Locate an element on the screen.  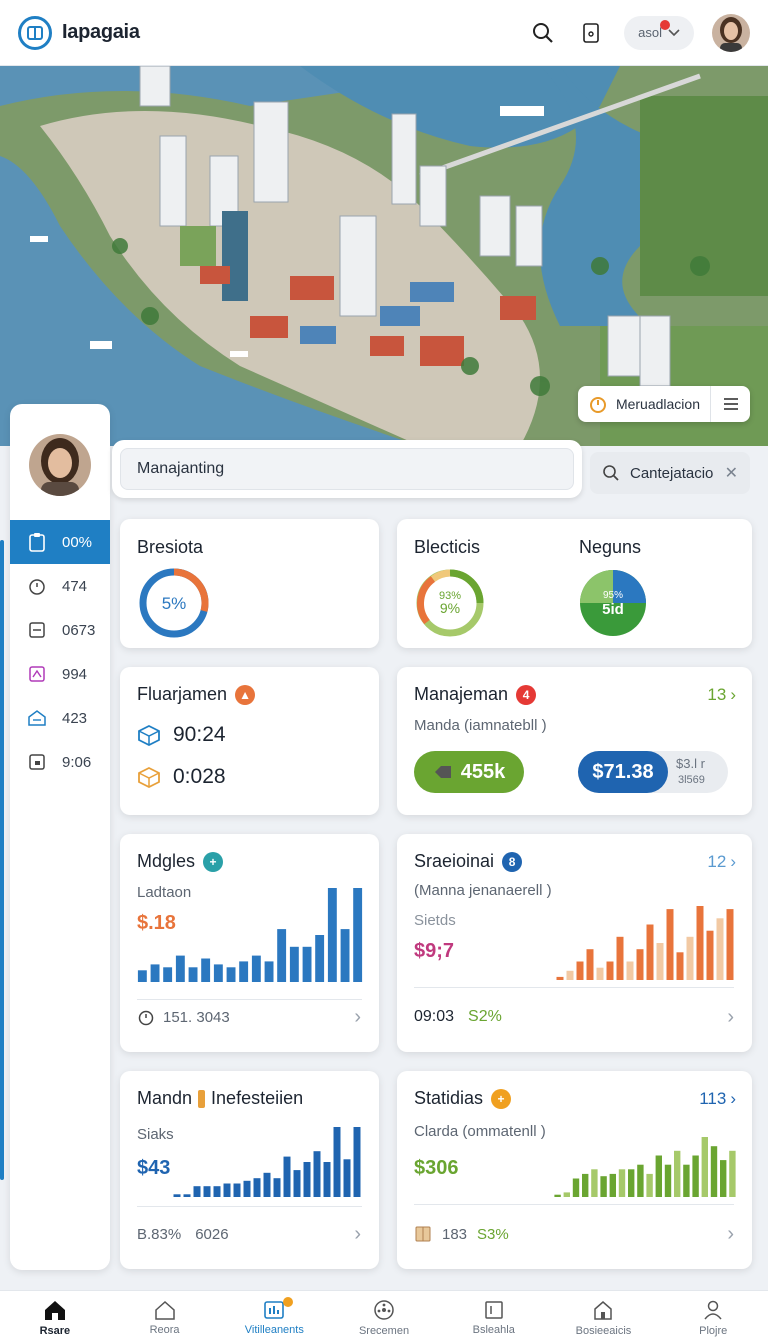
filter-chip: Cantejatacio ✕ is located at coordinates (670, 473).